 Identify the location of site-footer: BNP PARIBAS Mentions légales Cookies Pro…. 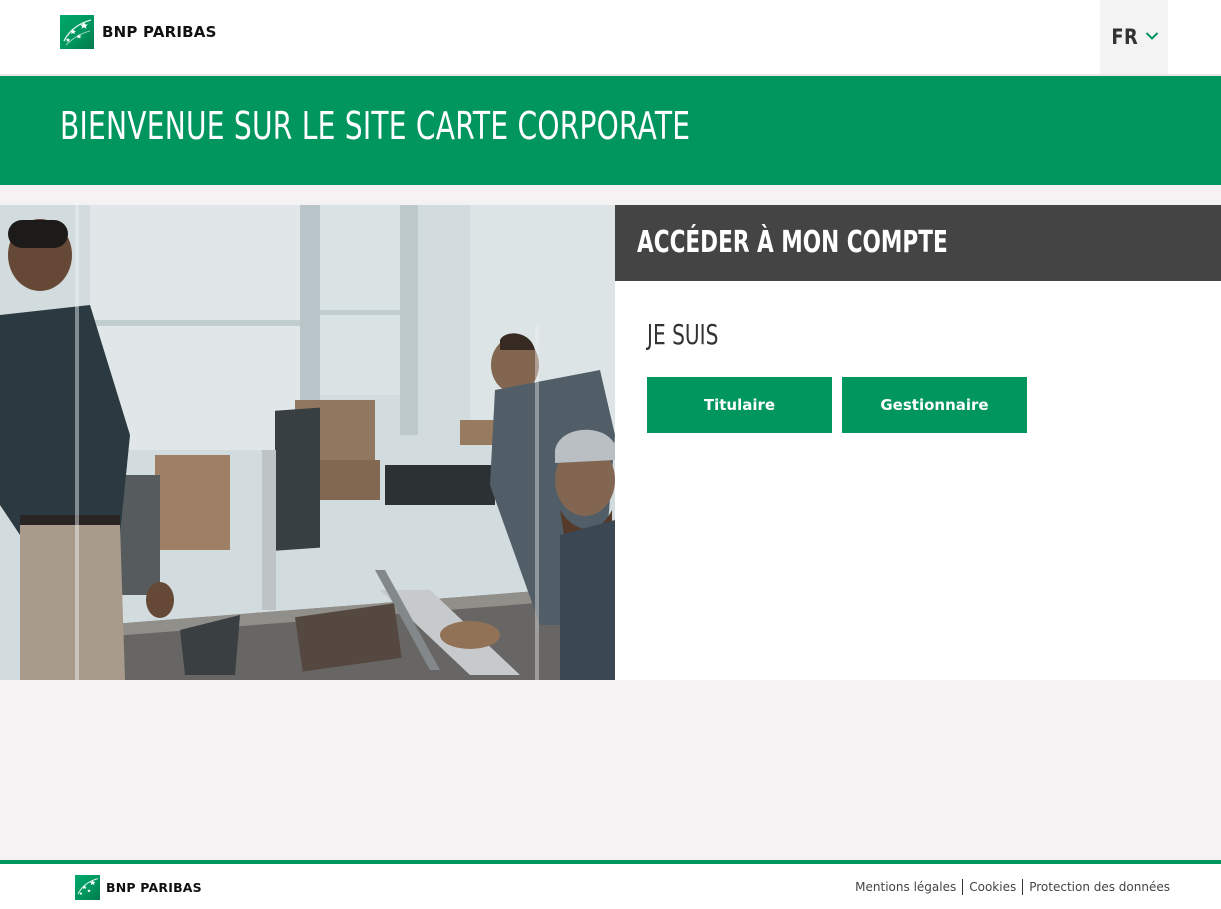
(610, 884).